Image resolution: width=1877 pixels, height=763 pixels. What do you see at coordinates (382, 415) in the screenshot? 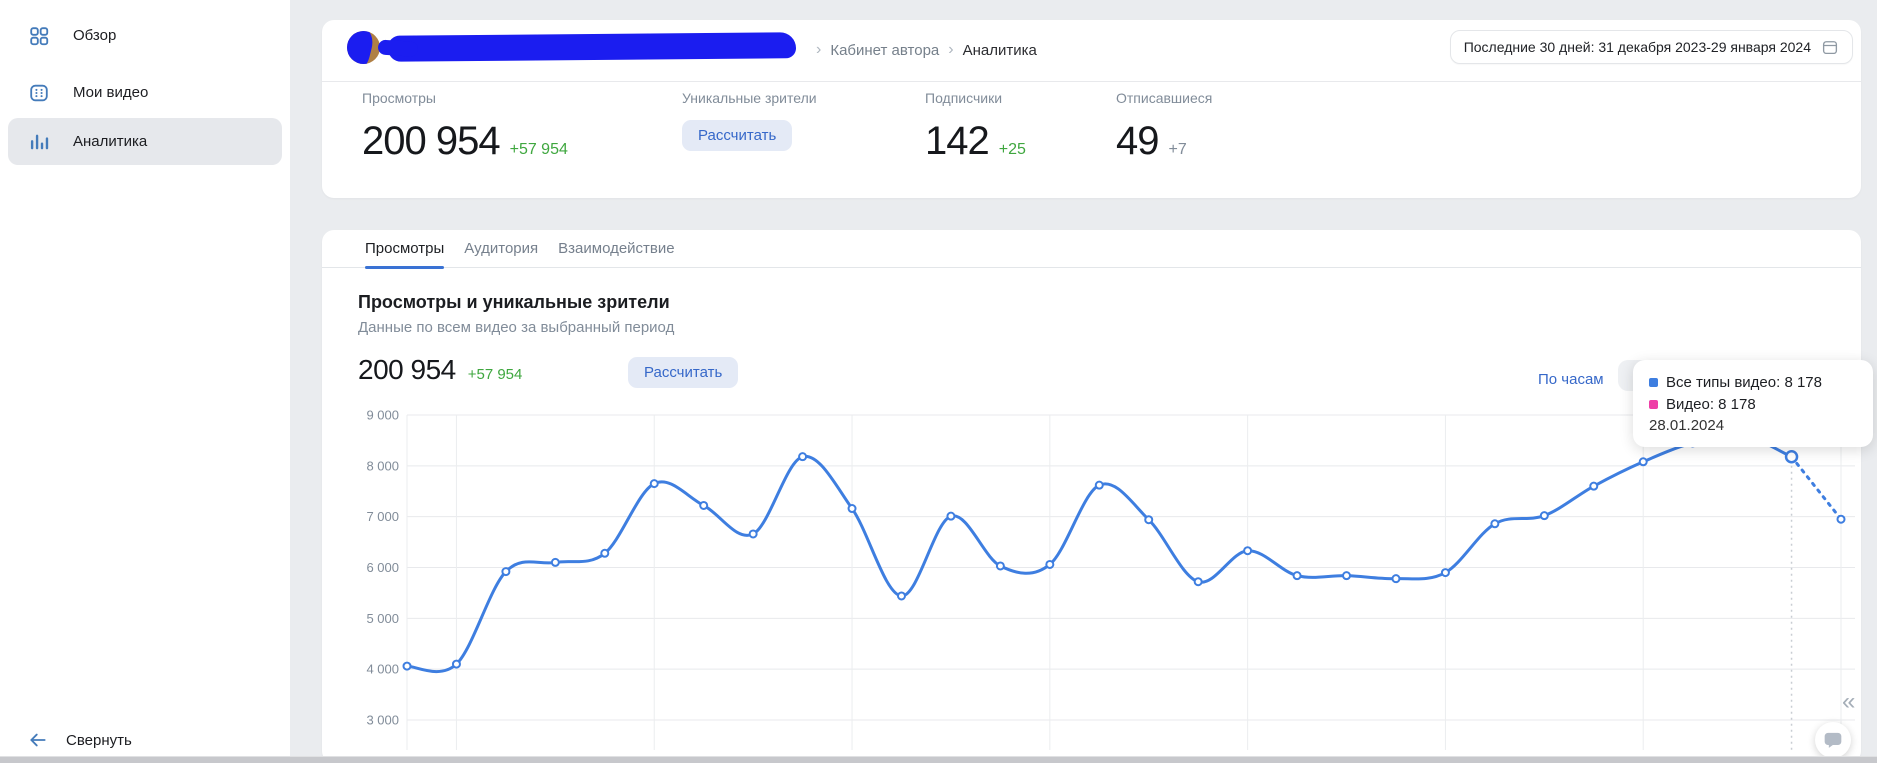
I see `y-axis-label: 9 000` at bounding box center [382, 415].